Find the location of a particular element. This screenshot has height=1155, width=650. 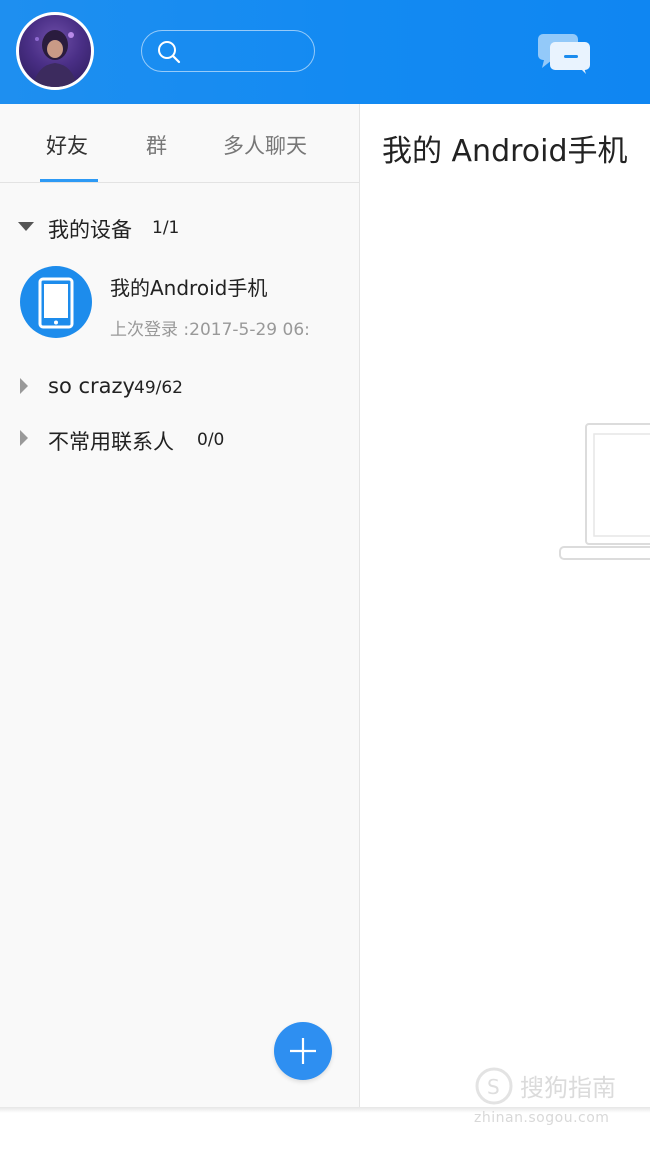

watermark-url: zhinan.sogou.com is located at coordinates (542, 1118).